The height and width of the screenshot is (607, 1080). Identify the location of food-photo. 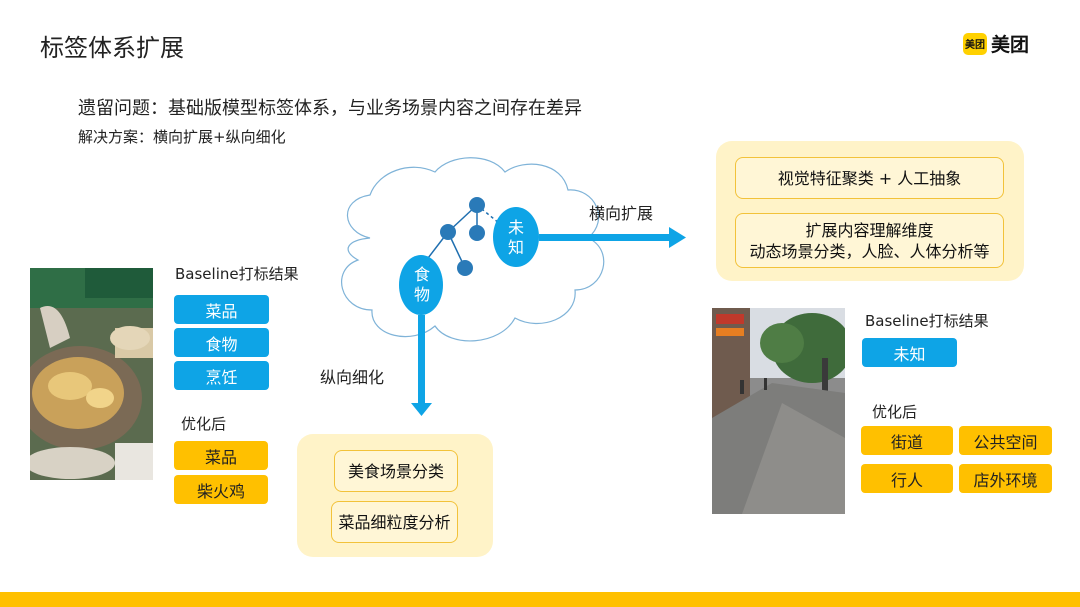
(91, 374).